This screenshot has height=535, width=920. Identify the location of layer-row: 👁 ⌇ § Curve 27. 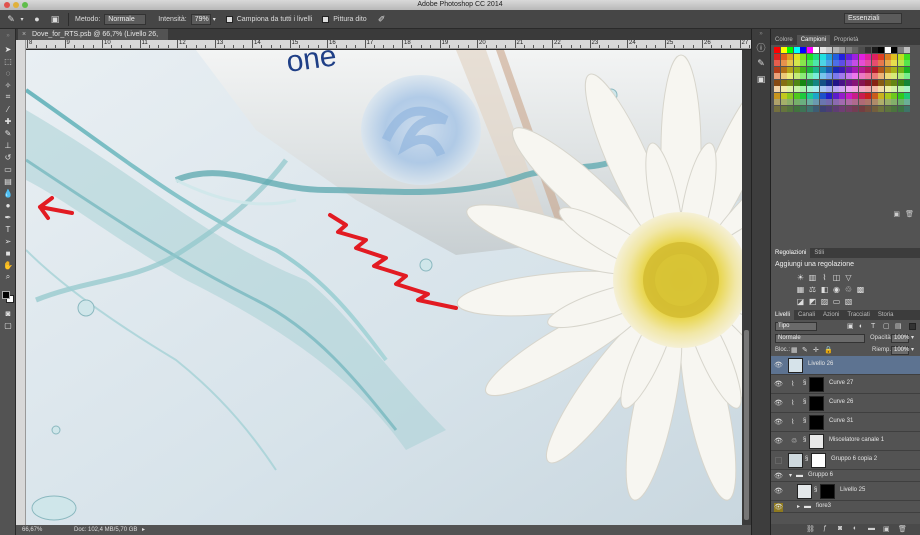
(845, 384).